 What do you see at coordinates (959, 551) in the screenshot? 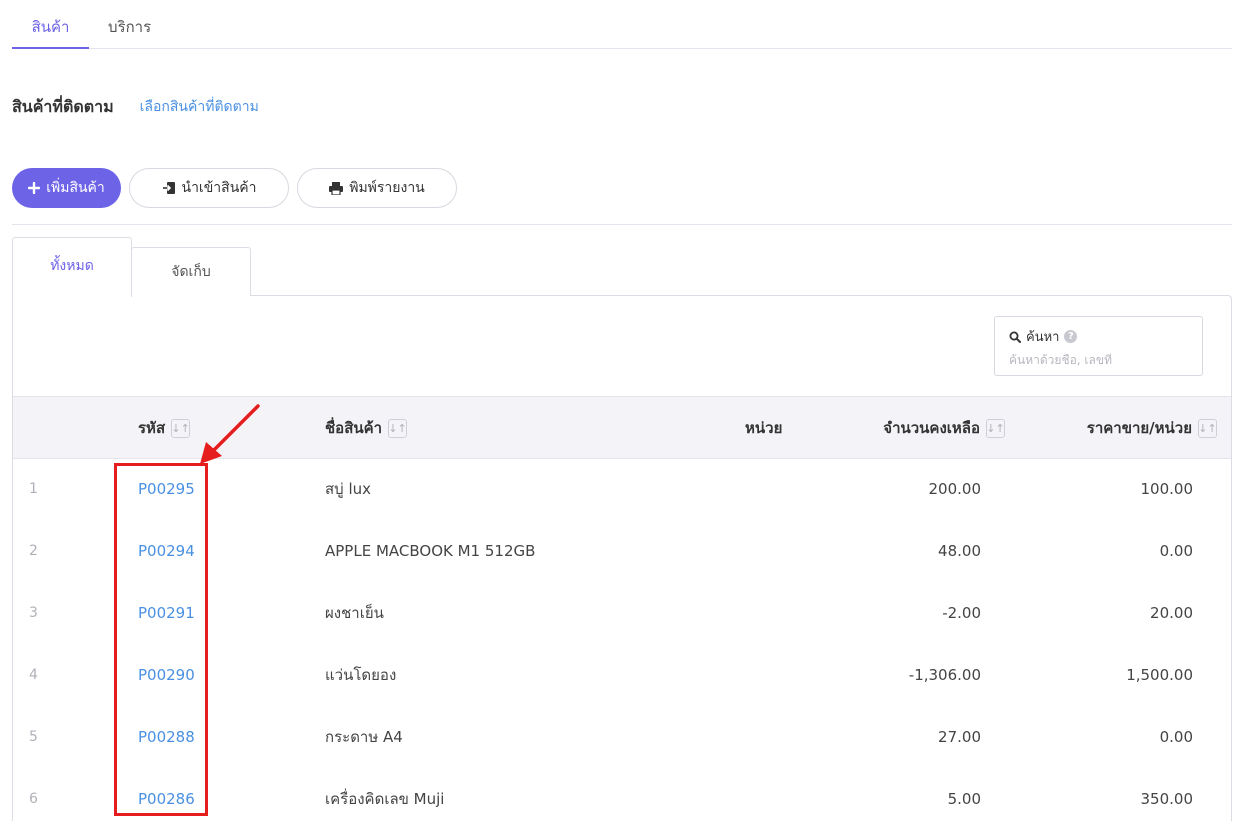
I see `product-quantity: 48.00` at bounding box center [959, 551].